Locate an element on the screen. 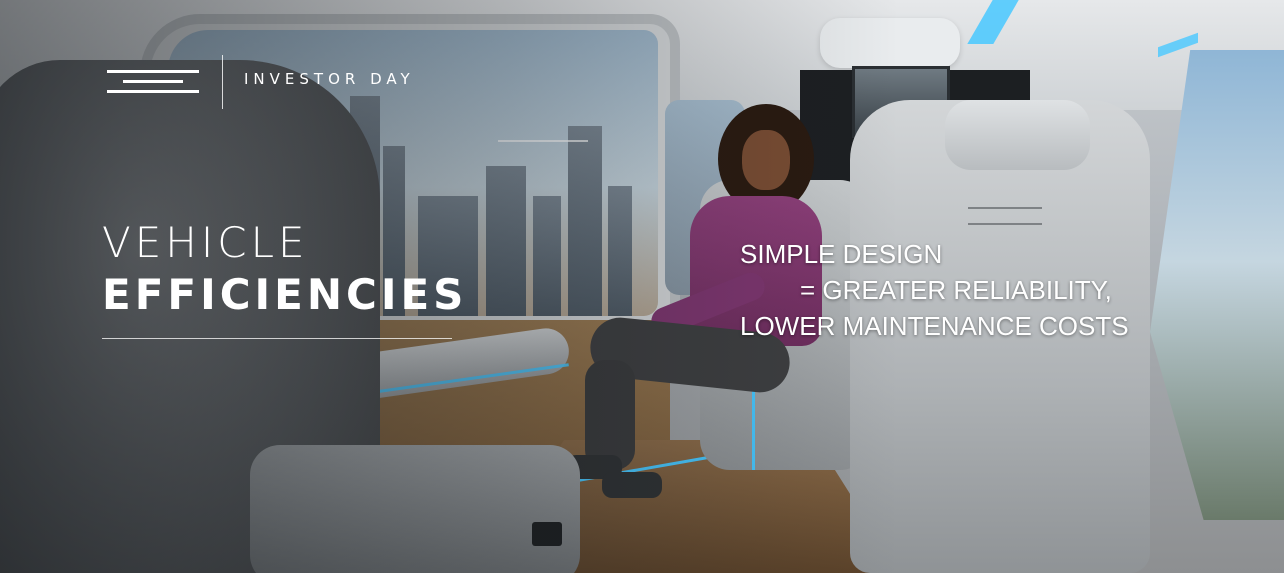 This screenshot has height=573, width=1284. title-line-2: EFFICIENCIES is located at coordinates (285, 294).